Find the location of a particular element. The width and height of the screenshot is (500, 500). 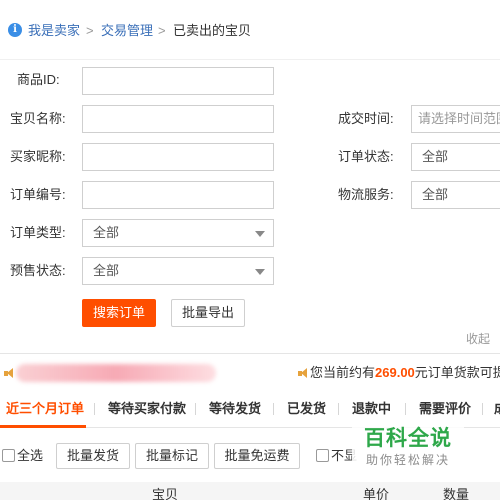

order-status-label: 订单状态: is located at coordinates (366, 156).